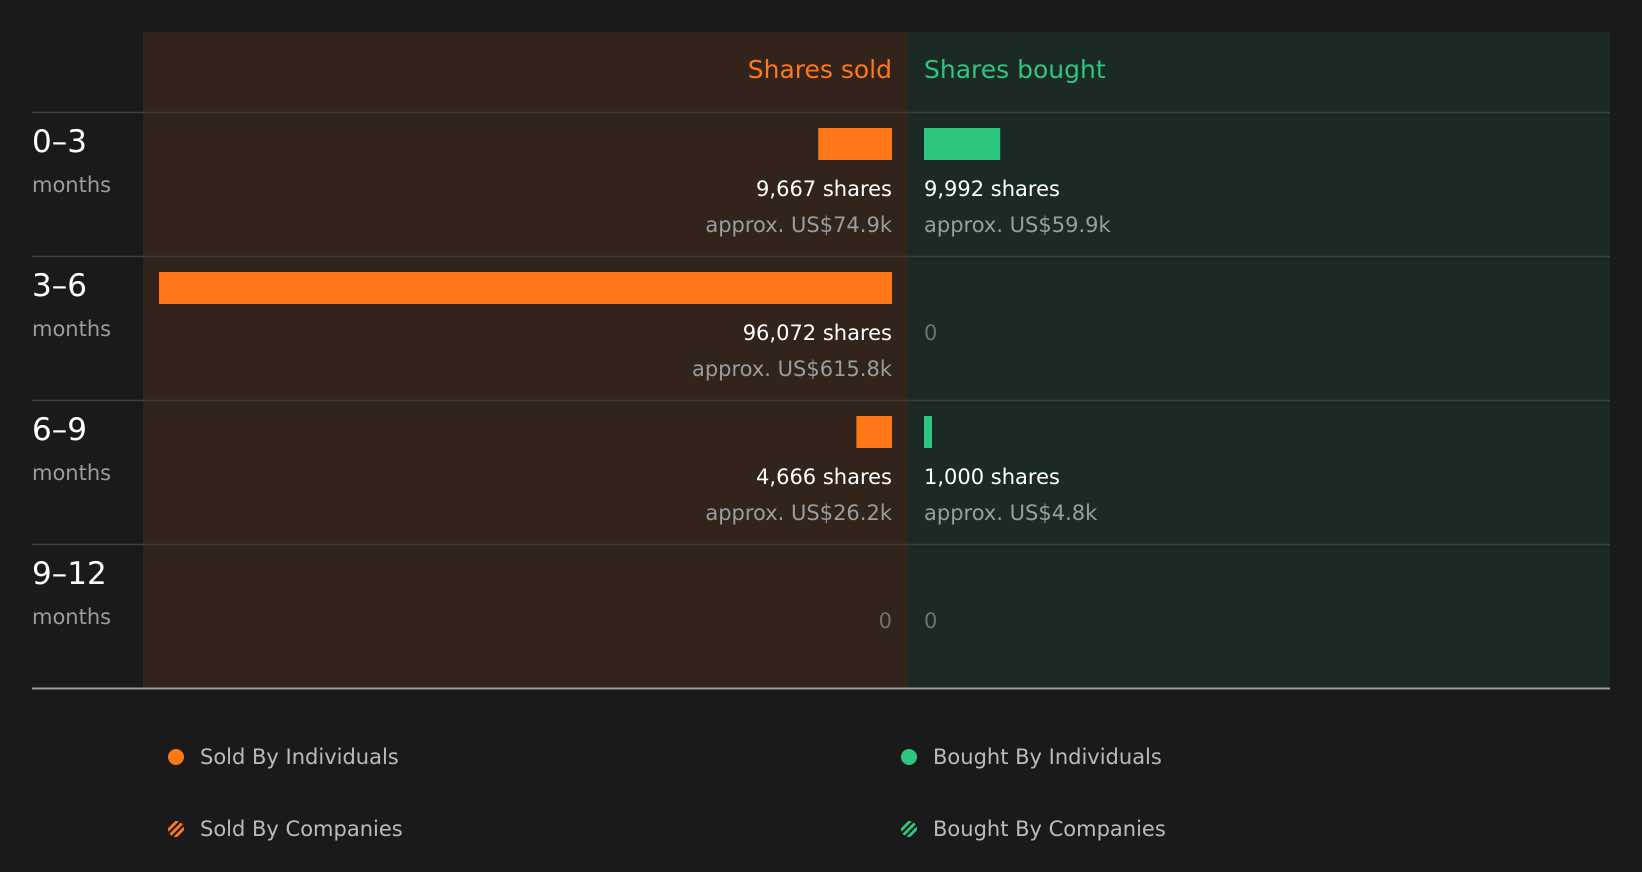 The height and width of the screenshot is (872, 1642). Describe the element at coordinates (1015, 69) in the screenshot. I see `bought-column-header: Shares bought` at that location.